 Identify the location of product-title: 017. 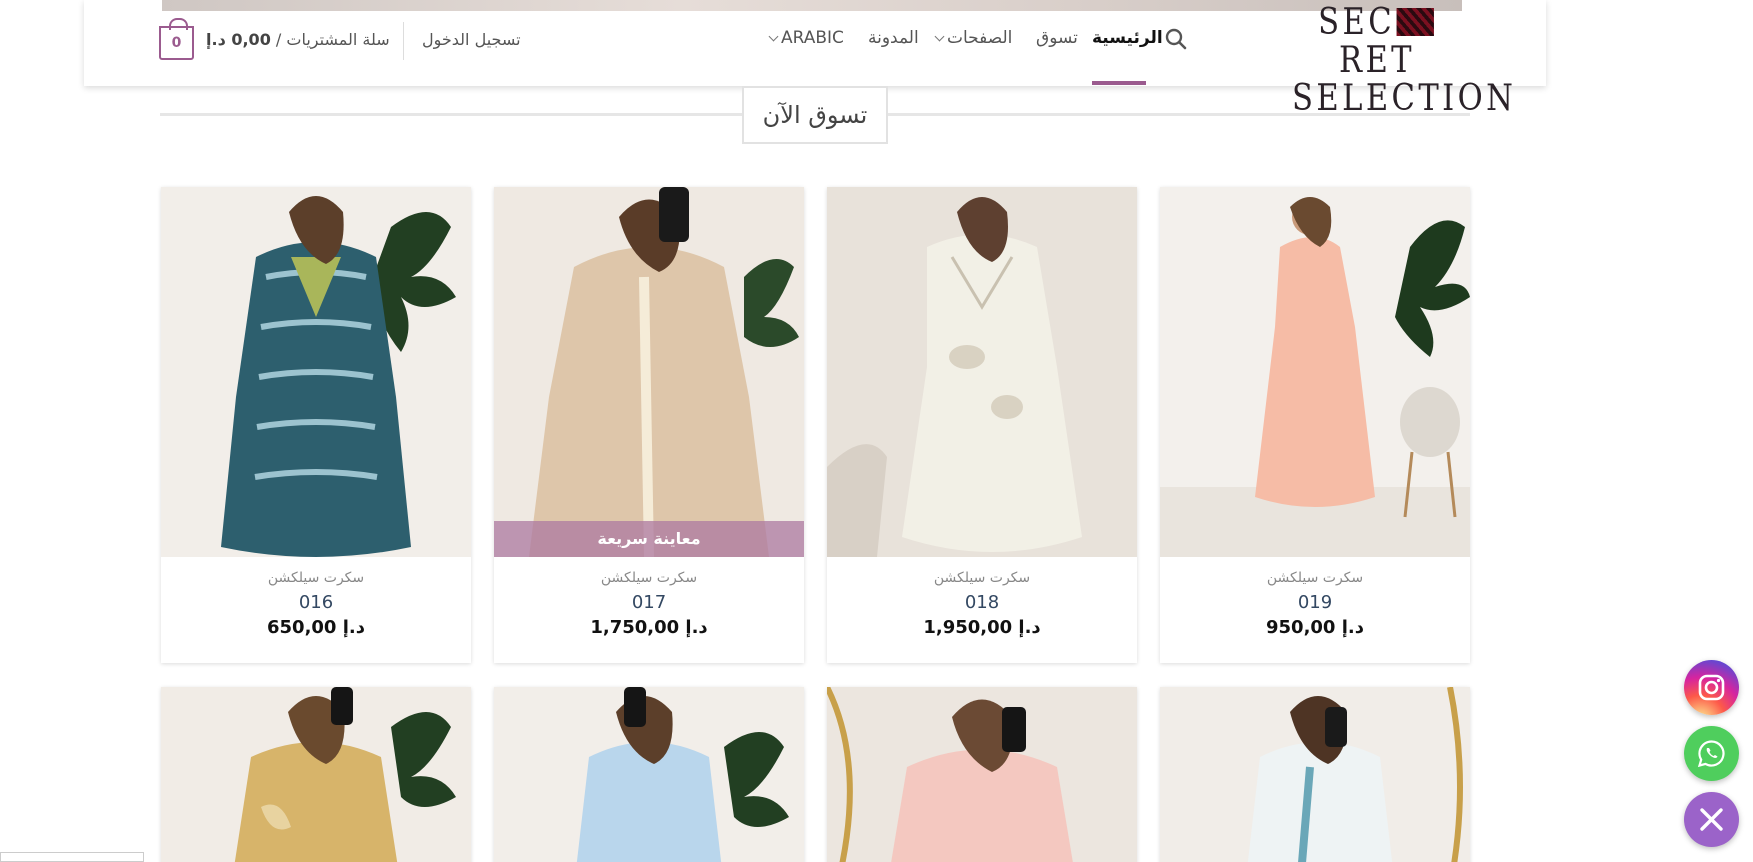
(649, 602).